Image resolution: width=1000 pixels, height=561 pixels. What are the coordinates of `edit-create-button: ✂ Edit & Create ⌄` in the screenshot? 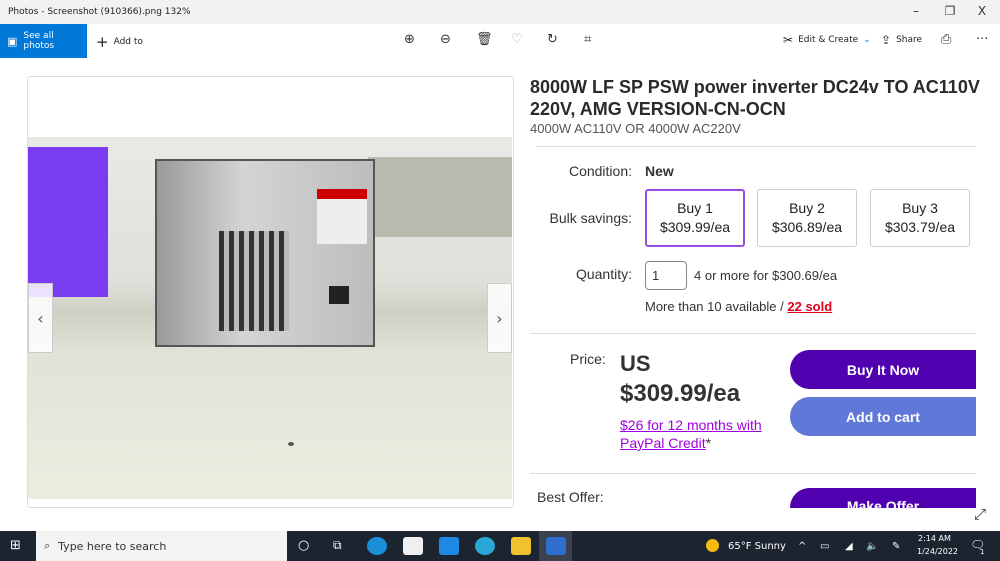 It's located at (827, 40).